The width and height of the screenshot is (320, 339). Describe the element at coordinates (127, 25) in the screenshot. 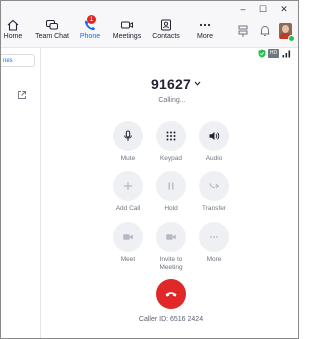

I see `video-icon` at that location.